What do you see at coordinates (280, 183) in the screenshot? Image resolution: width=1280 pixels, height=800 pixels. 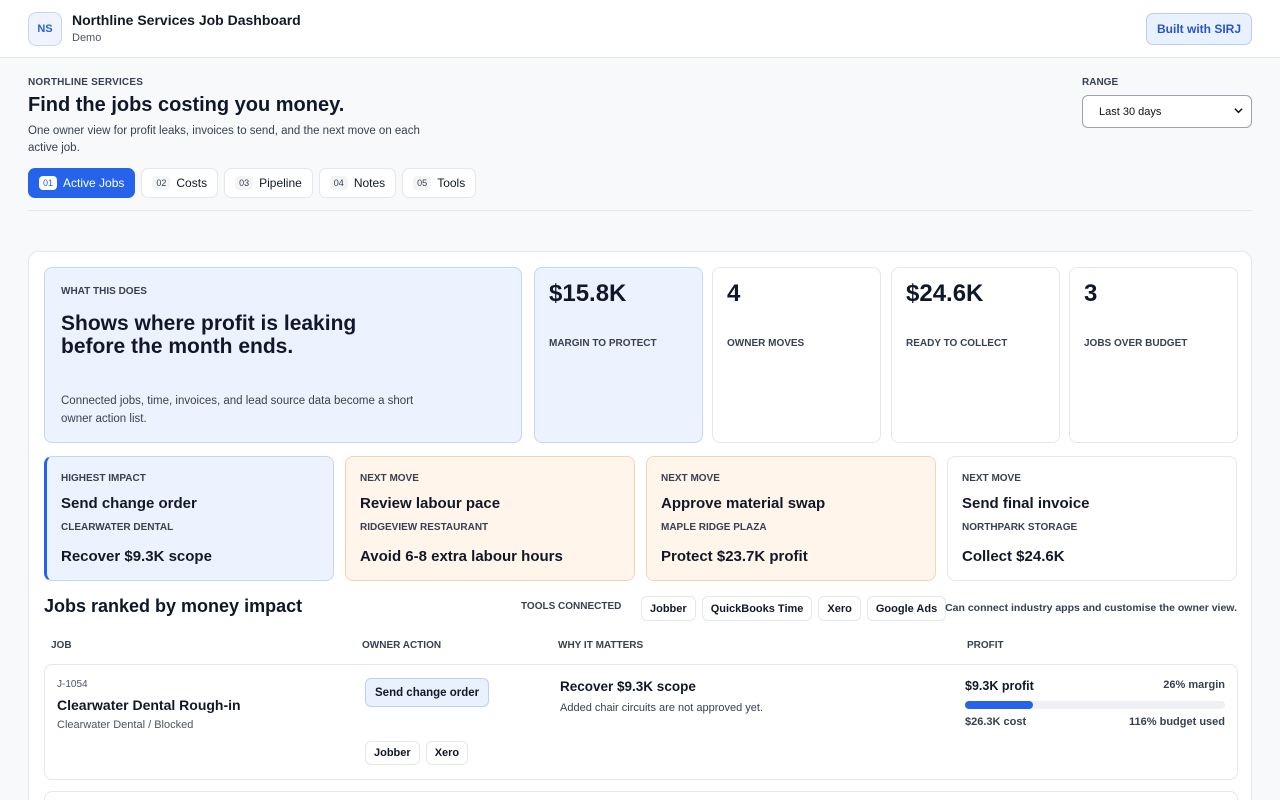 I see `tab-label: Pipeline` at bounding box center [280, 183].